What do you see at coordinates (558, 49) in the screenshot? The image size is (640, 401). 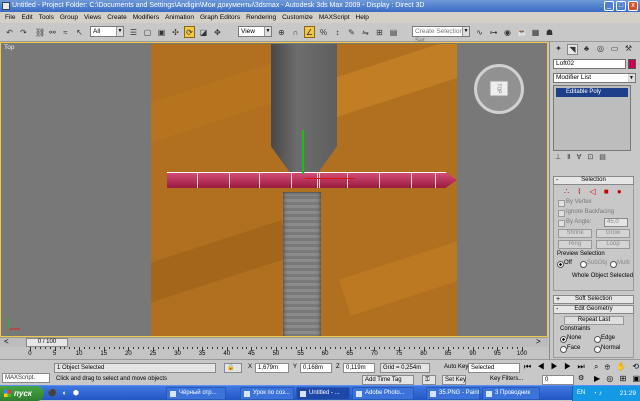 I see `create-tab-icon: ✦` at bounding box center [558, 49].